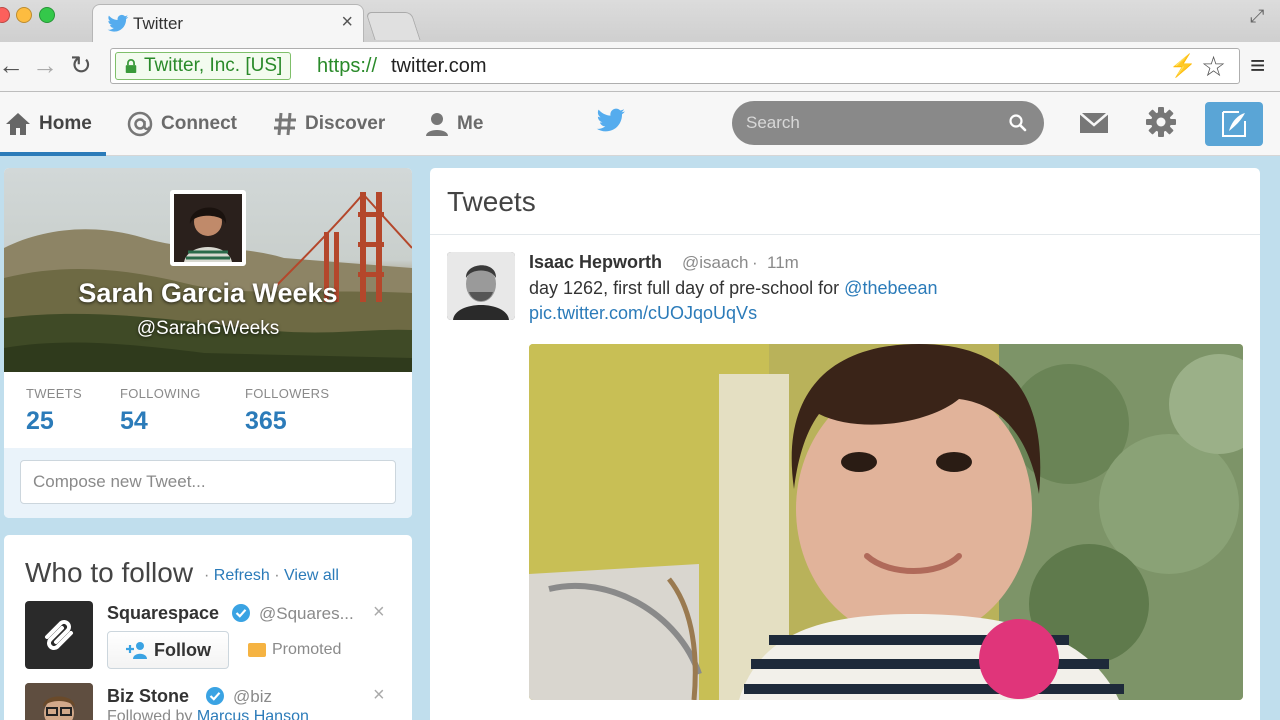 The image size is (1280, 720). What do you see at coordinates (59, 701) in the screenshot?
I see `biz-stone-avatar` at bounding box center [59, 701].